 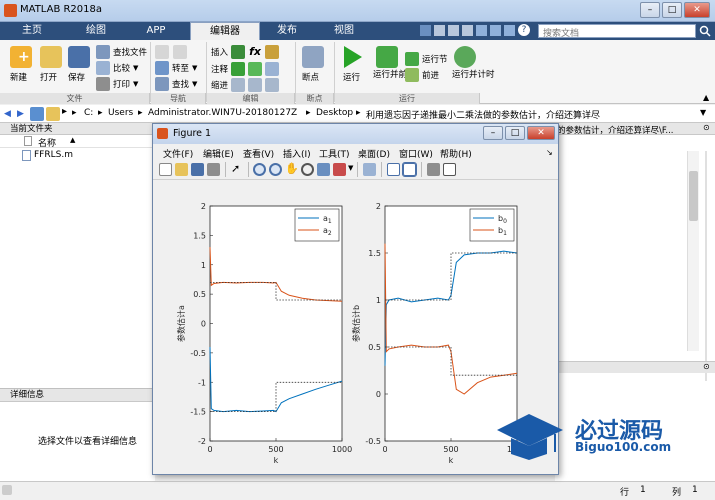 What do you see at coordinates (439, 30) in the screenshot?
I see `cut-icon` at bounding box center [439, 30].